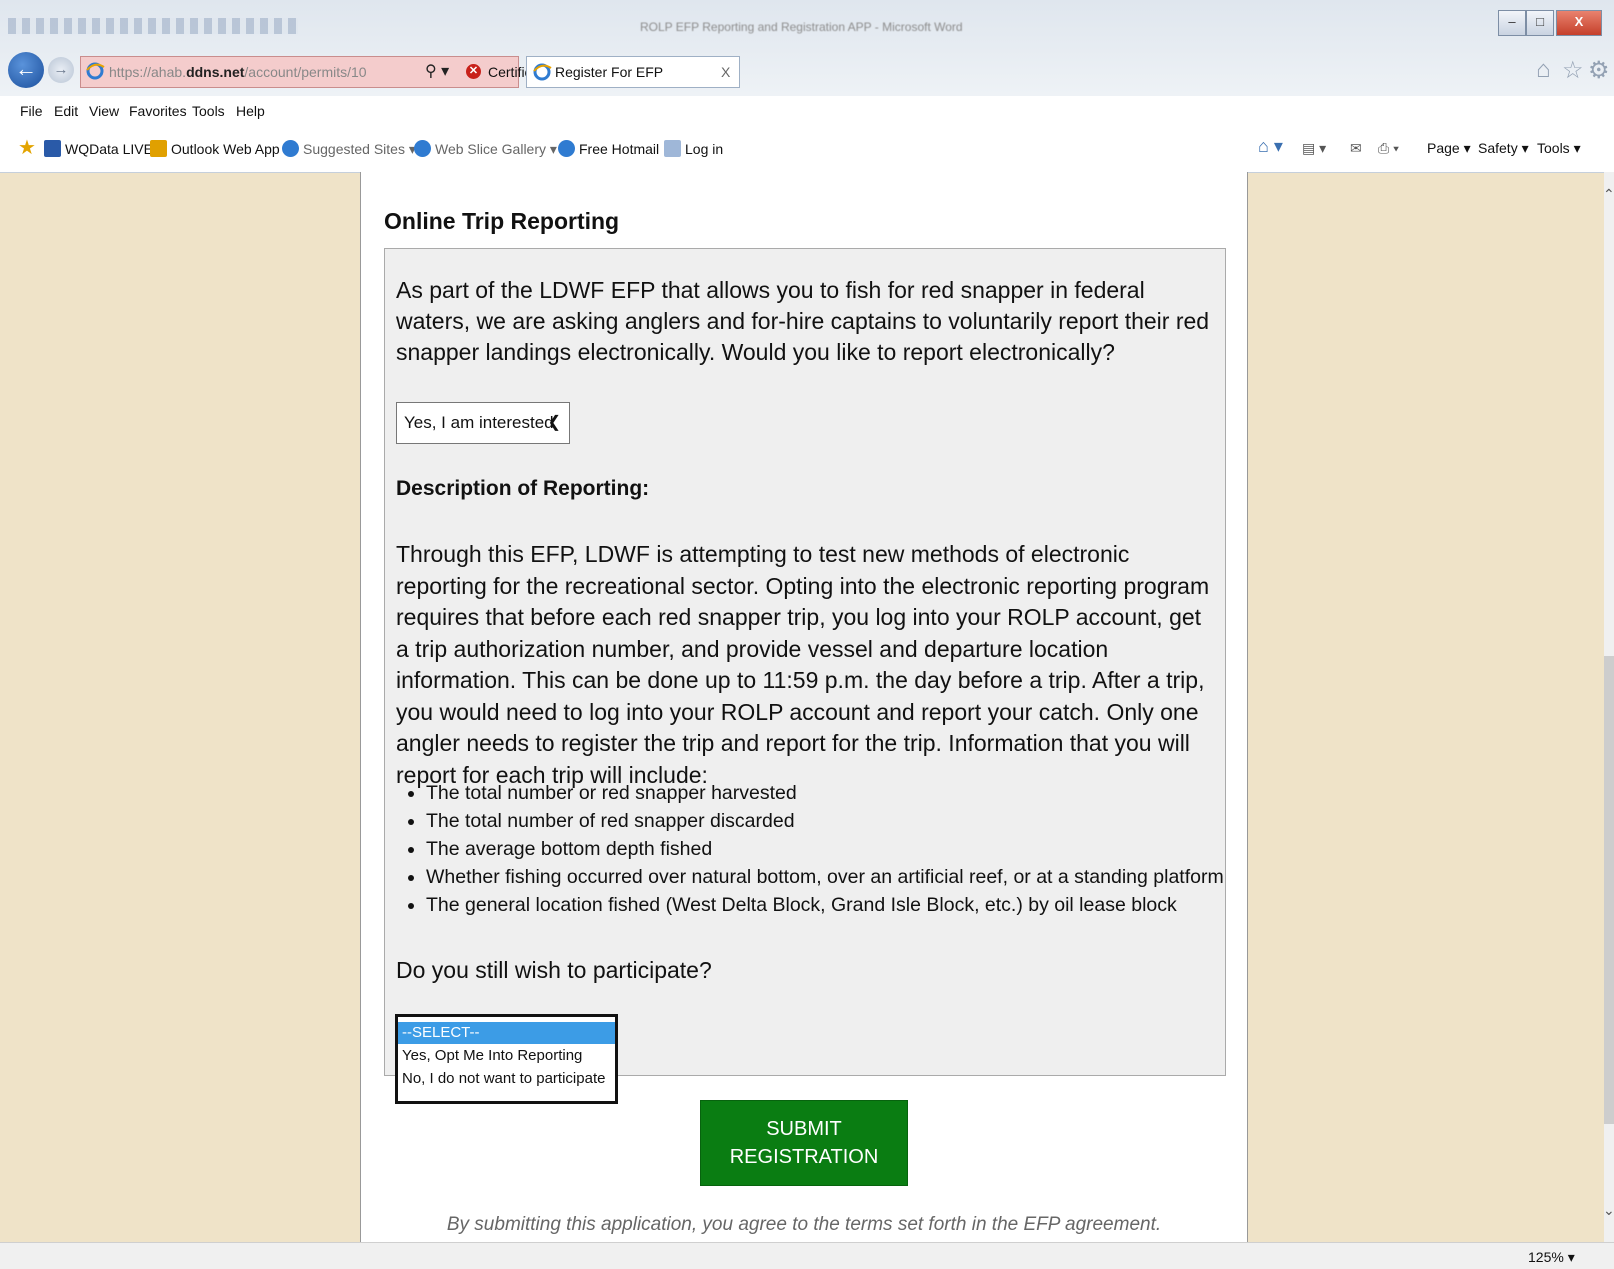  What do you see at coordinates (1449, 148) in the screenshot?
I see `page-menu: Page ▾` at bounding box center [1449, 148].